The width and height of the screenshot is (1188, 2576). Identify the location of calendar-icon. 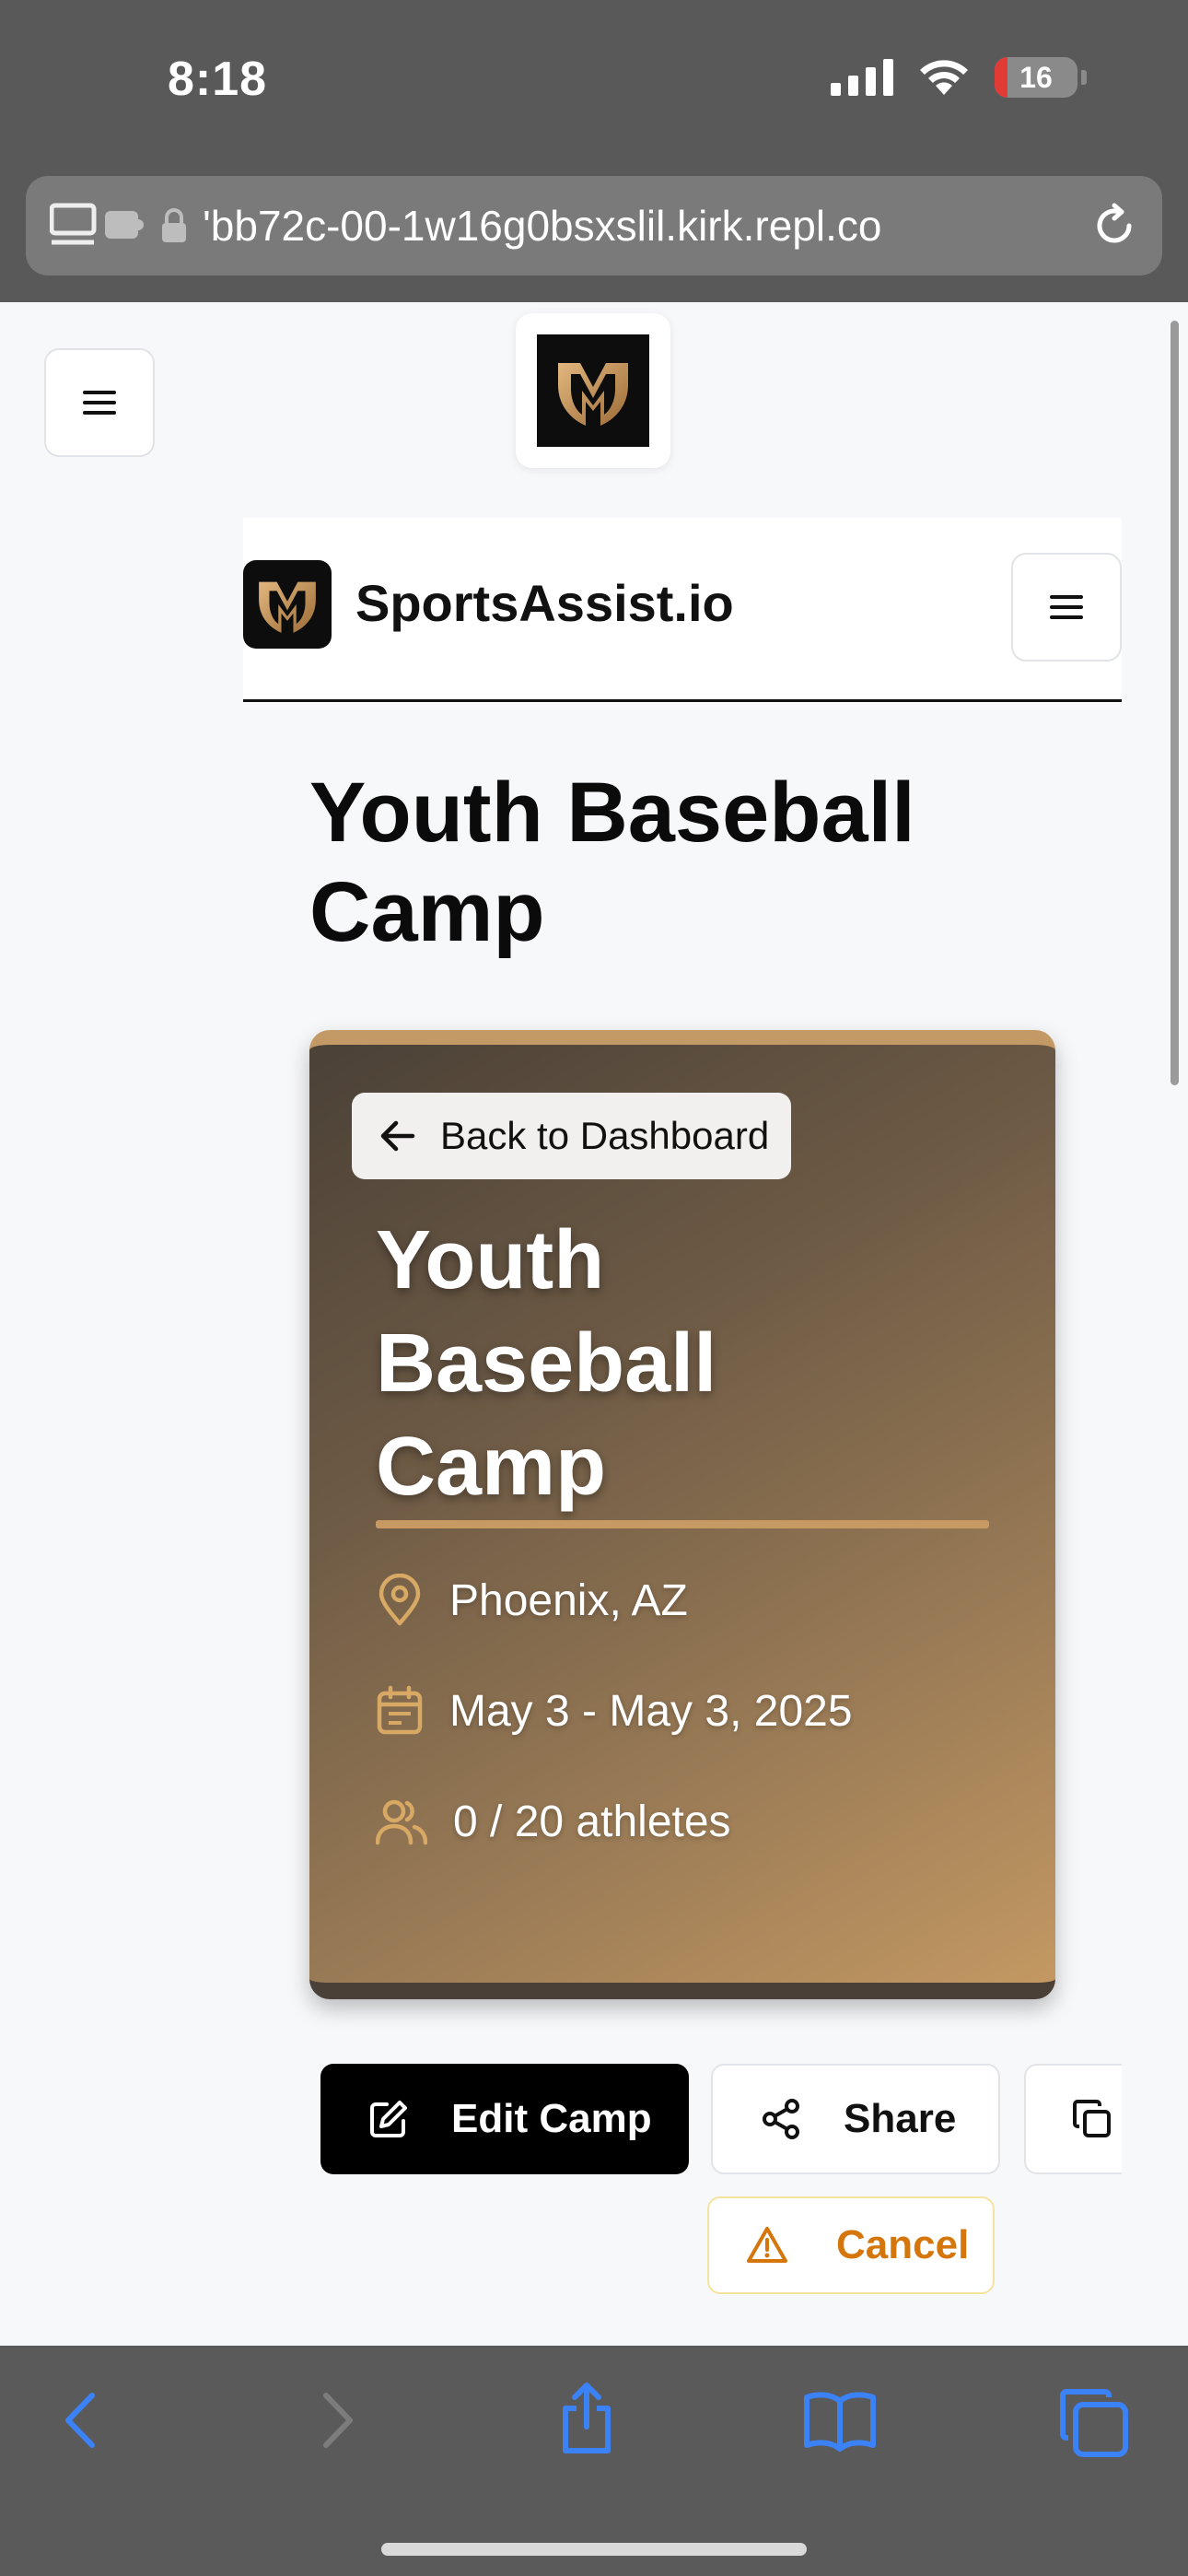
(400, 1710).